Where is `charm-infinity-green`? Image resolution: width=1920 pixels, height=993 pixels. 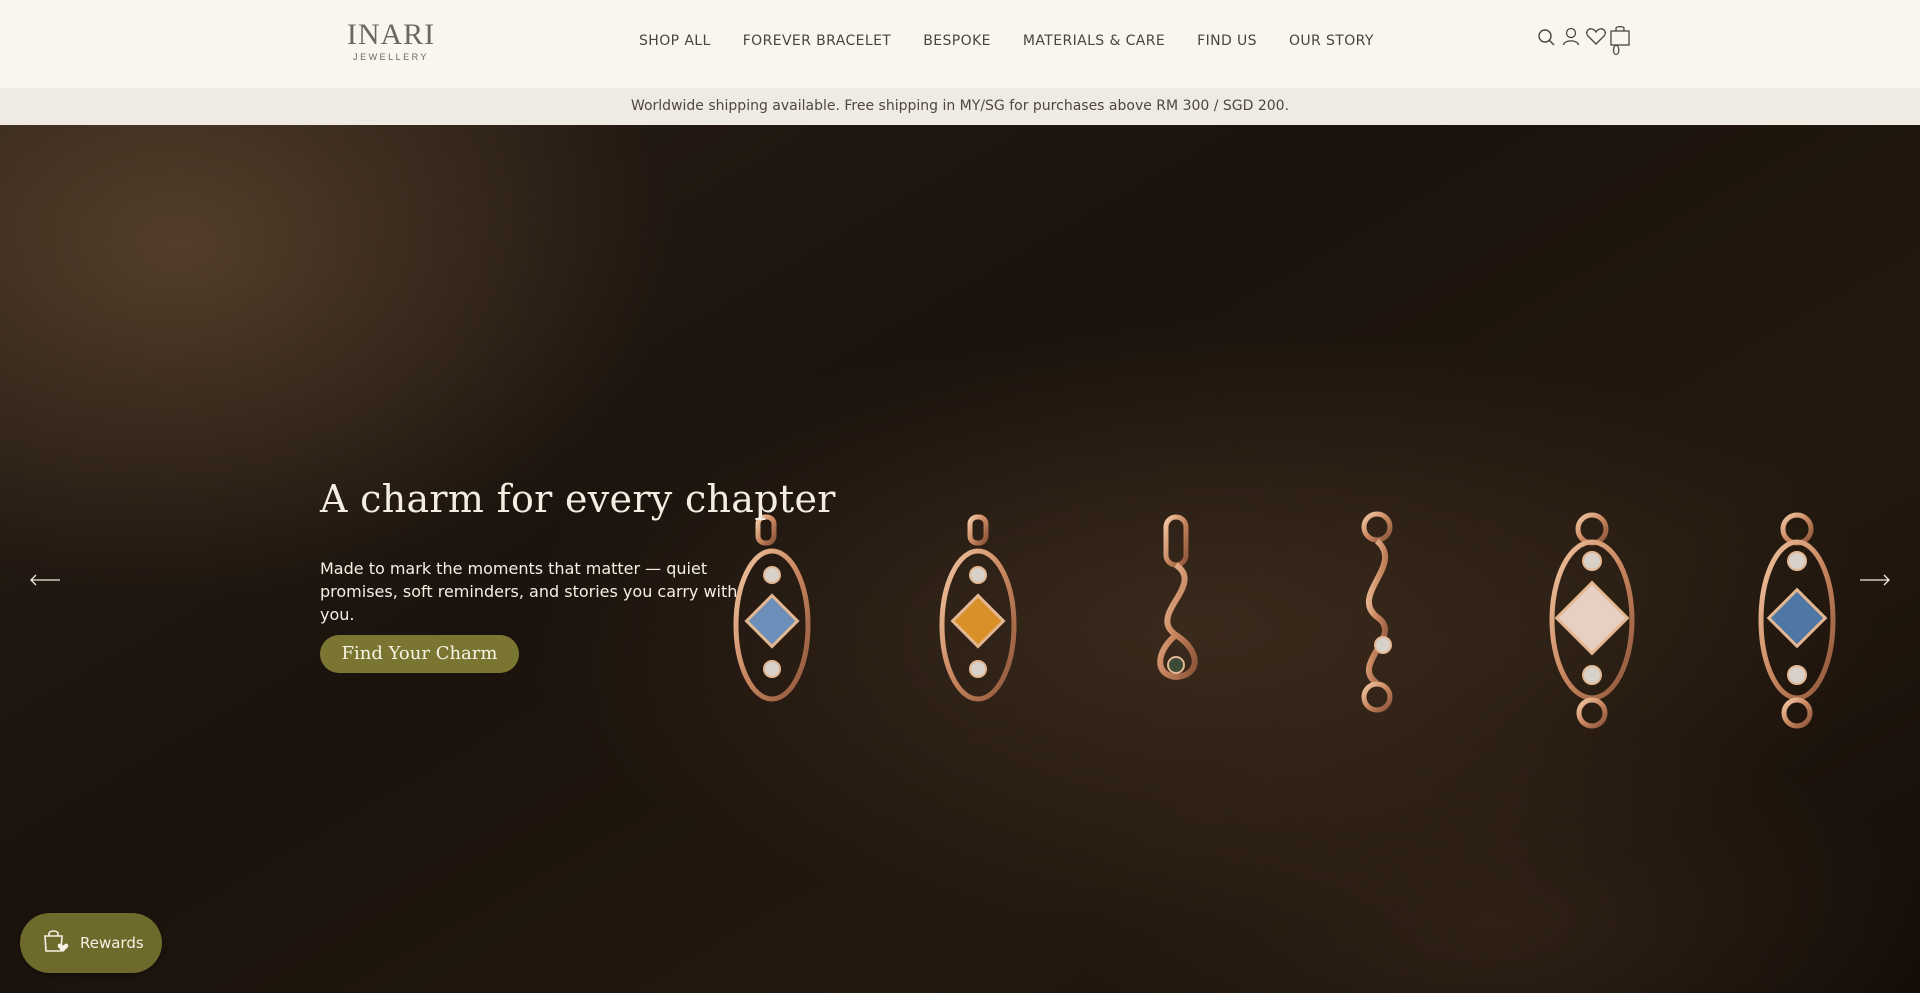
charm-infinity-green is located at coordinates (1177, 597).